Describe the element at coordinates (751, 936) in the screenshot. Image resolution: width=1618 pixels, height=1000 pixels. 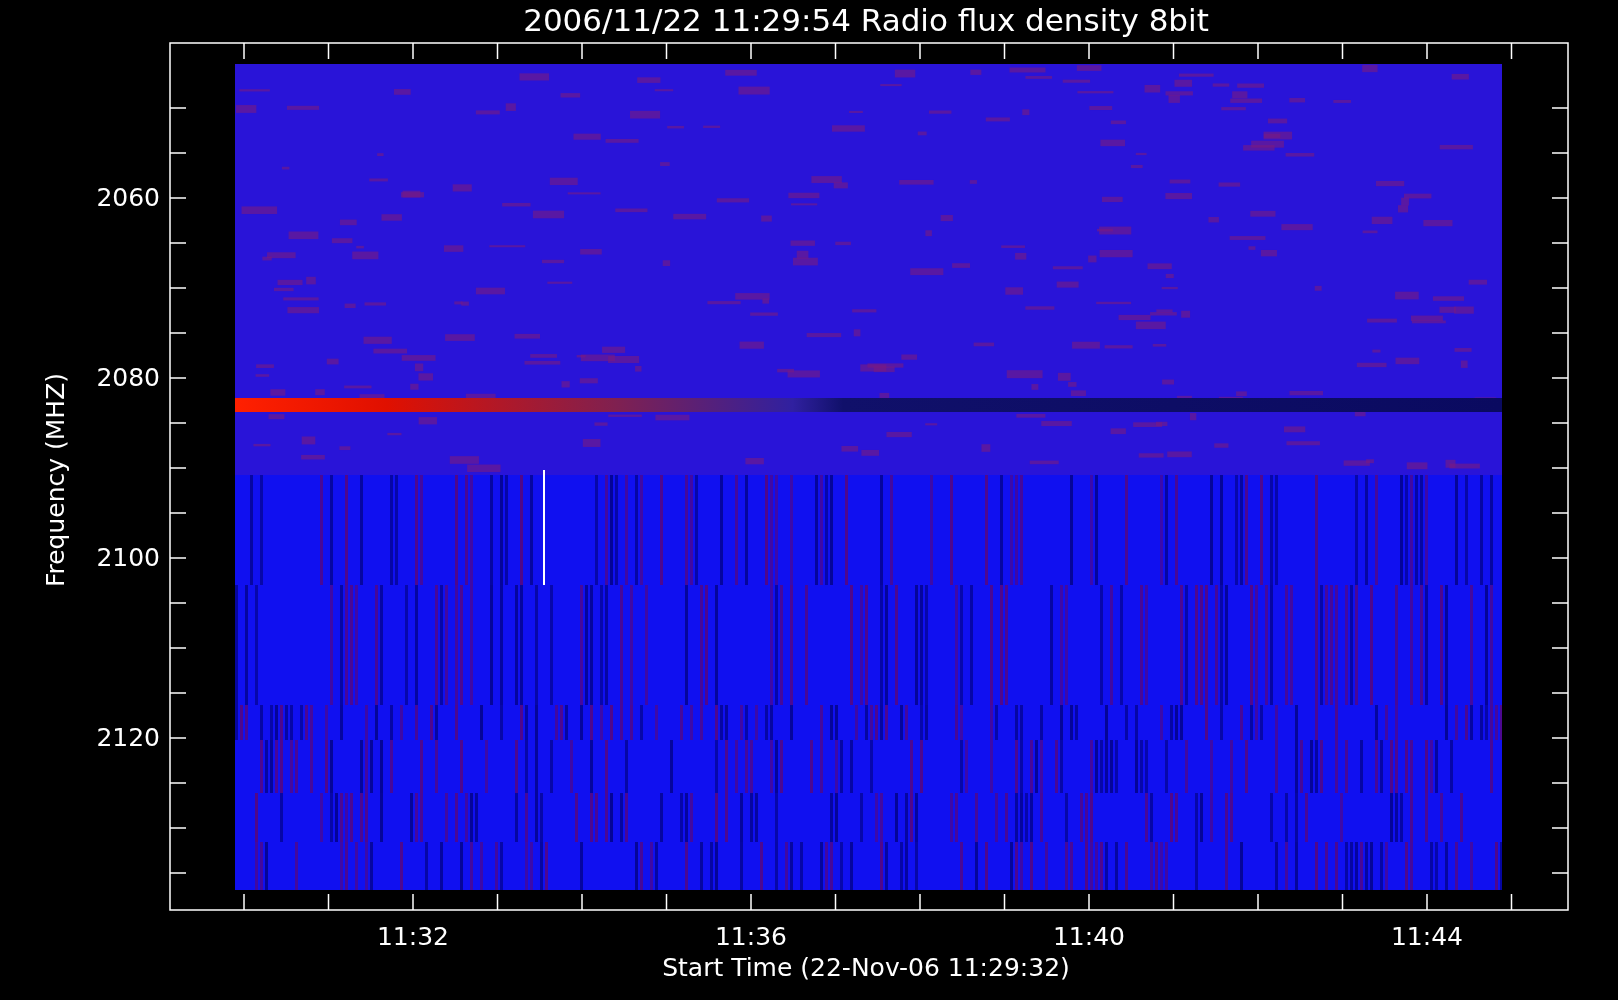
I see `x-tick-label: 11:36` at that location.